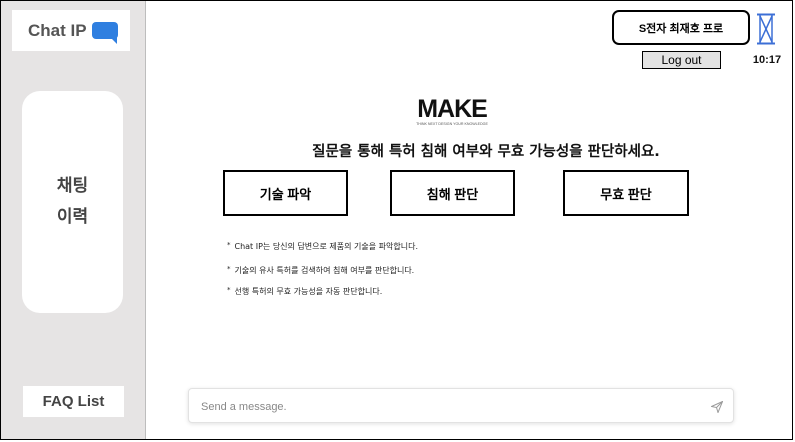 The height and width of the screenshot is (442, 795). I want to click on info-text: 기술의 유사 특허를 검색하여 침해 여부를 판단합니다., so click(324, 270).